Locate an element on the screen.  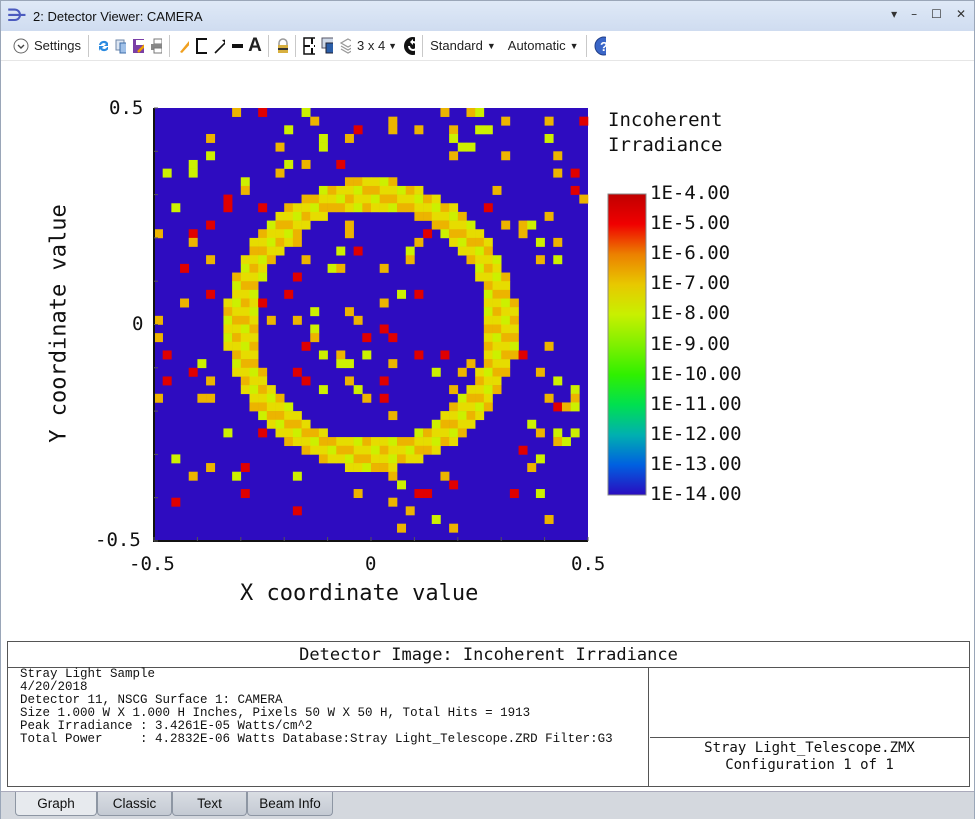
rectangle-icon is located at coordinates (201, 46).